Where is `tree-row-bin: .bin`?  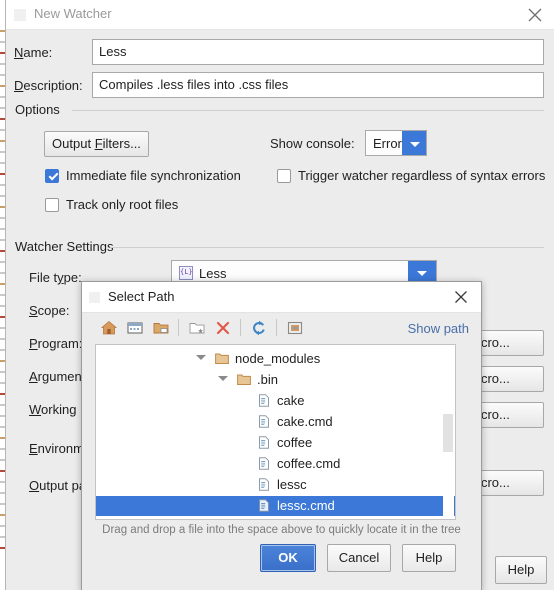 tree-row-bin: .bin is located at coordinates (275, 380).